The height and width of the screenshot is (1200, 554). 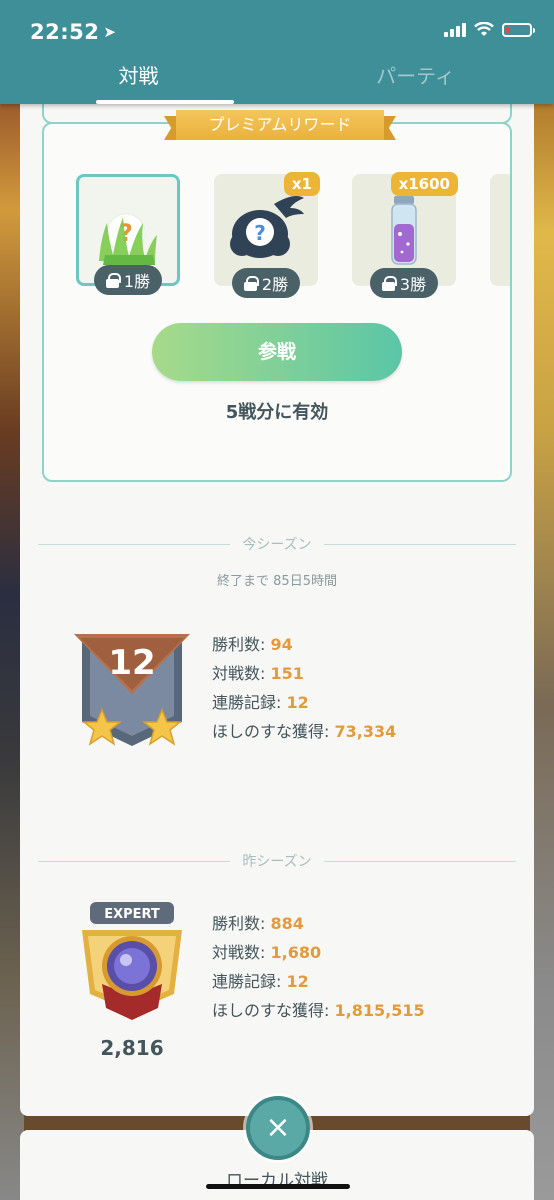 I want to click on stat-row-wins: 勝利数: 94, so click(x=252, y=644).